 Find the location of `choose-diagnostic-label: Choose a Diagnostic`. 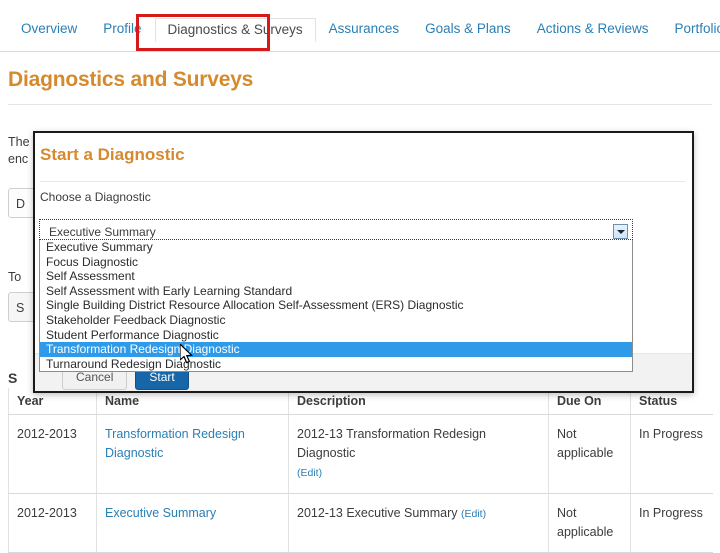

choose-diagnostic-label: Choose a Diagnostic is located at coordinates (95, 197).